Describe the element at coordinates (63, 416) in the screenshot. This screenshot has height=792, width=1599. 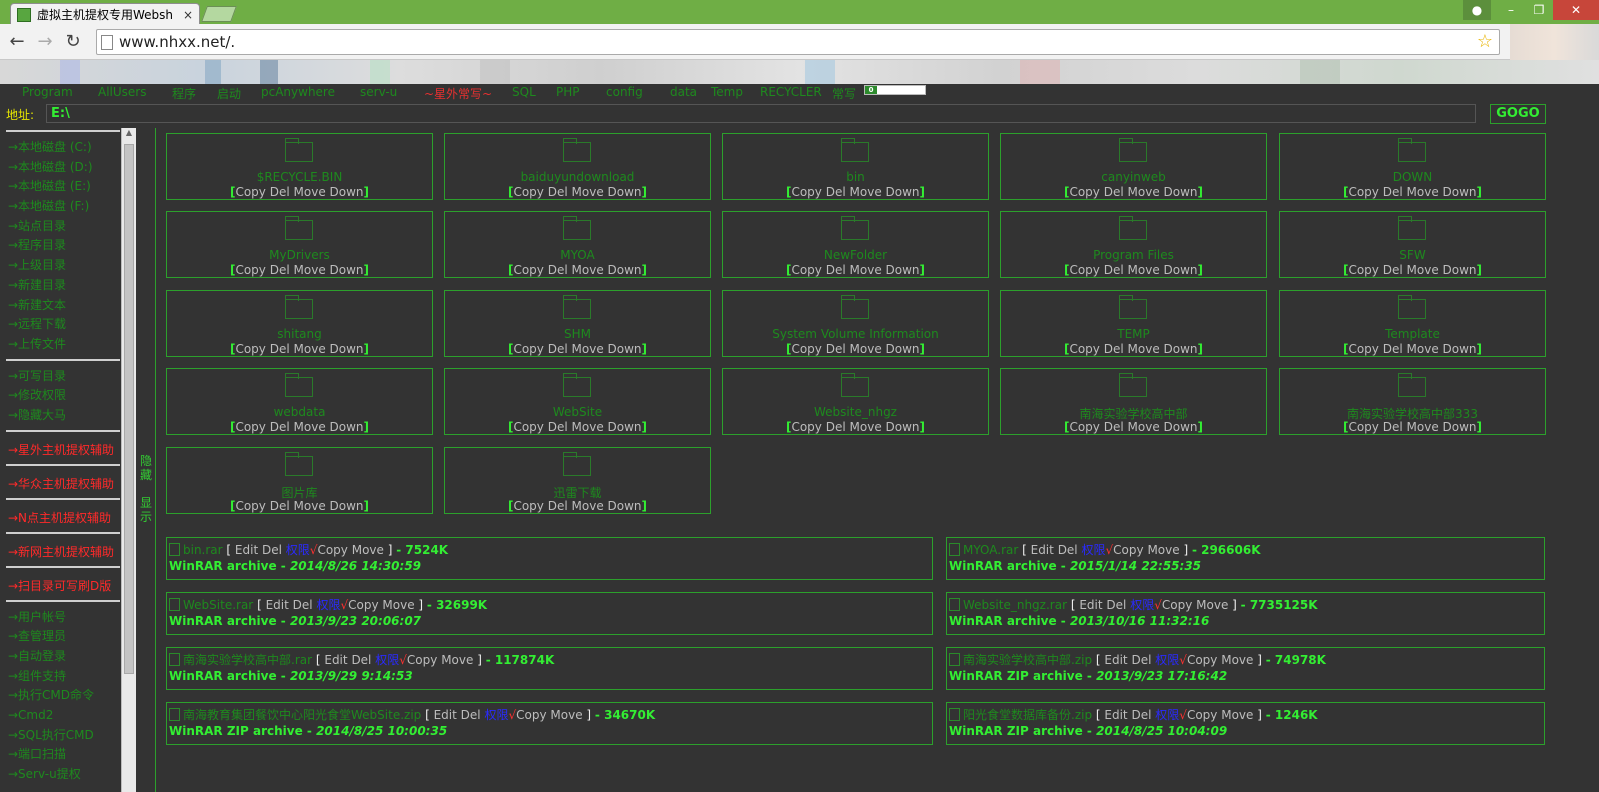
I see `sidebar-item: →隐藏大马` at that location.